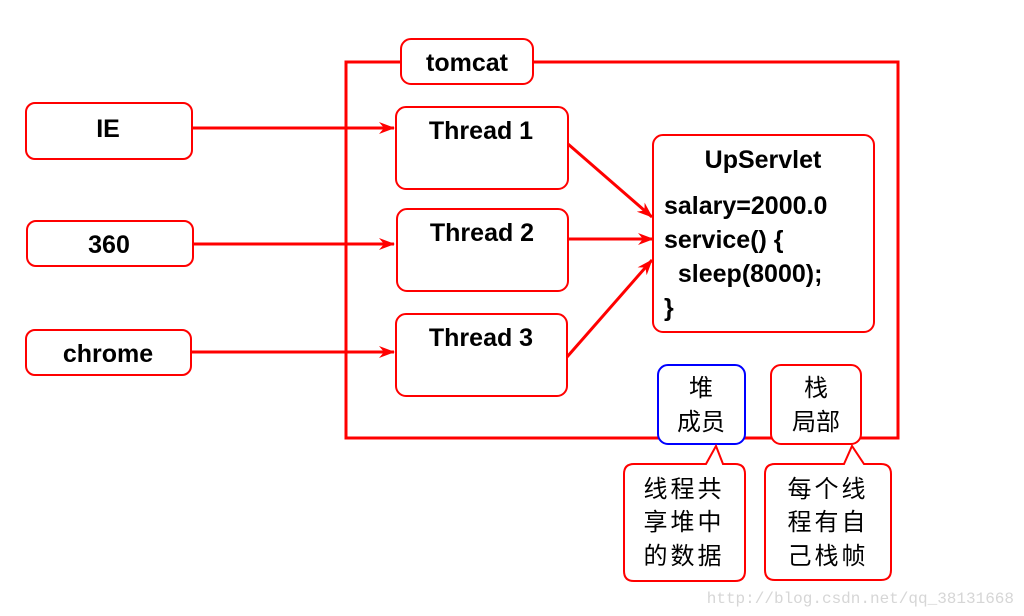 The image size is (1024, 616). I want to click on callout-text: 的数据, so click(684, 556).